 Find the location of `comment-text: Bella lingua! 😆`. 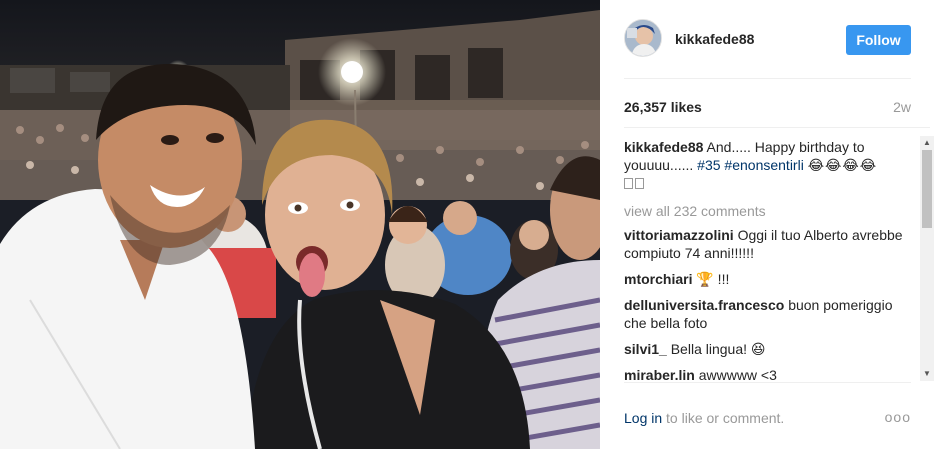

comment-text: Bella lingua! 😆 is located at coordinates (718, 349).